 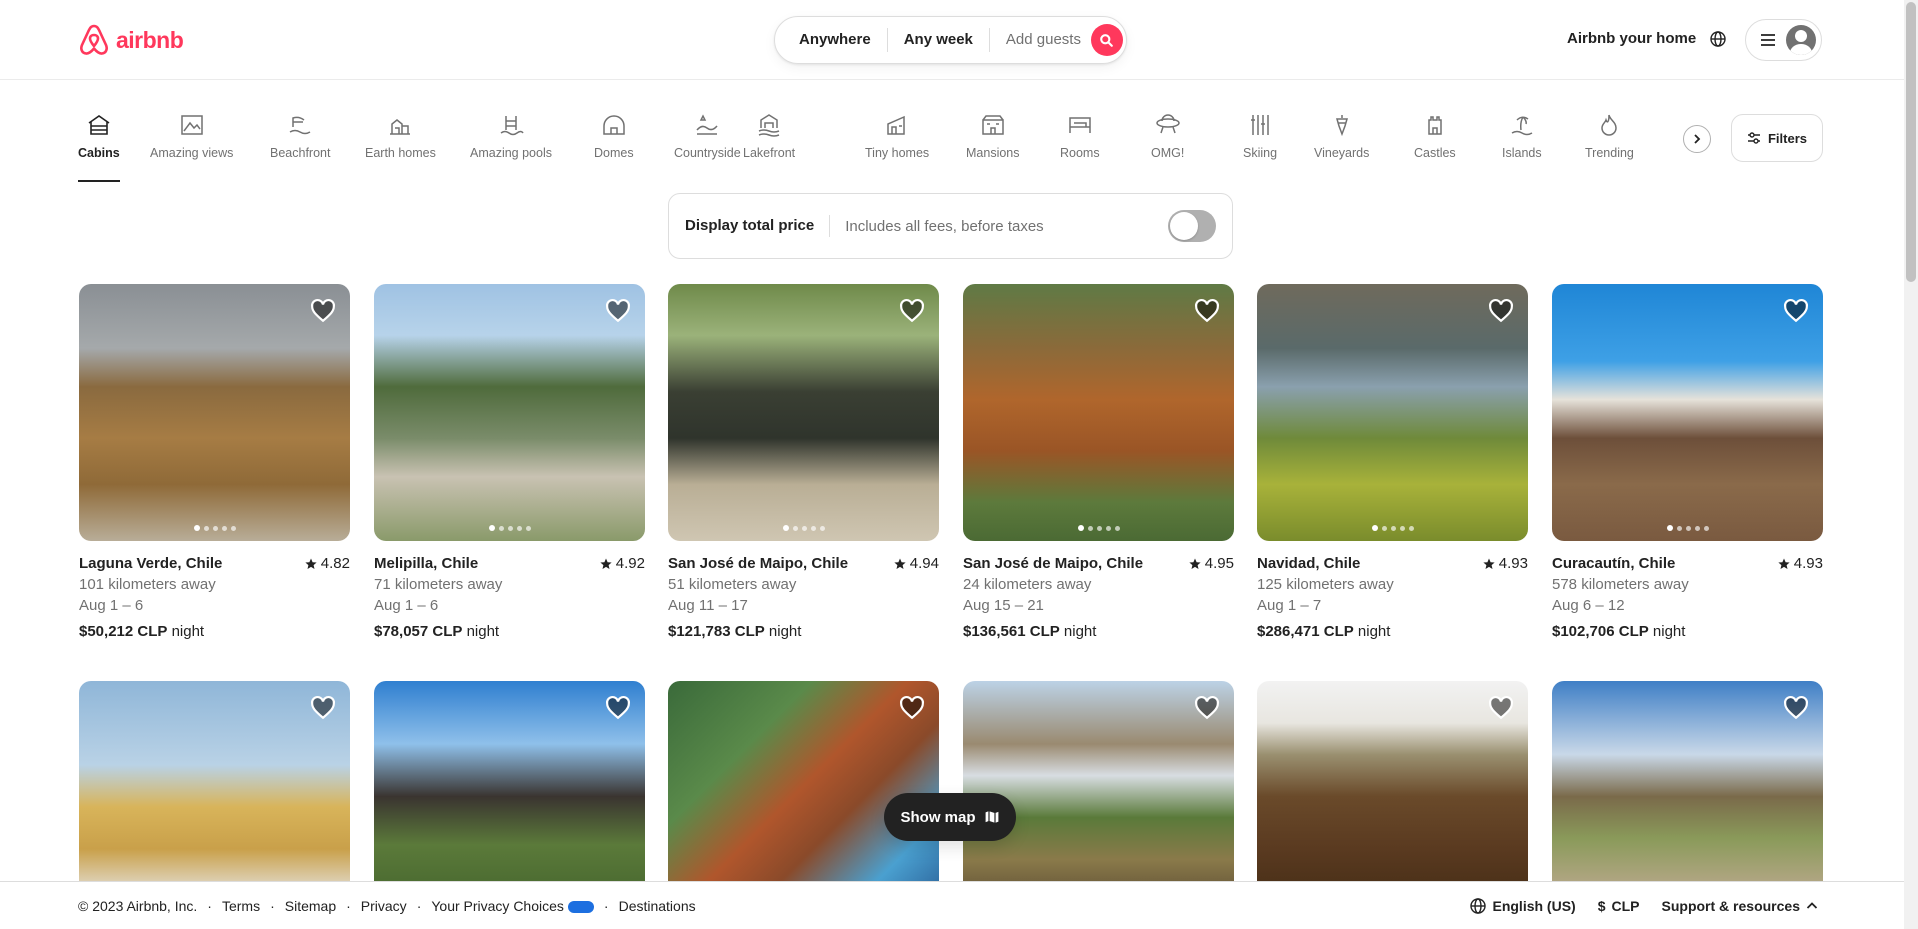 I want to click on airbnb-logo: airbnb, so click(x=131, y=40).